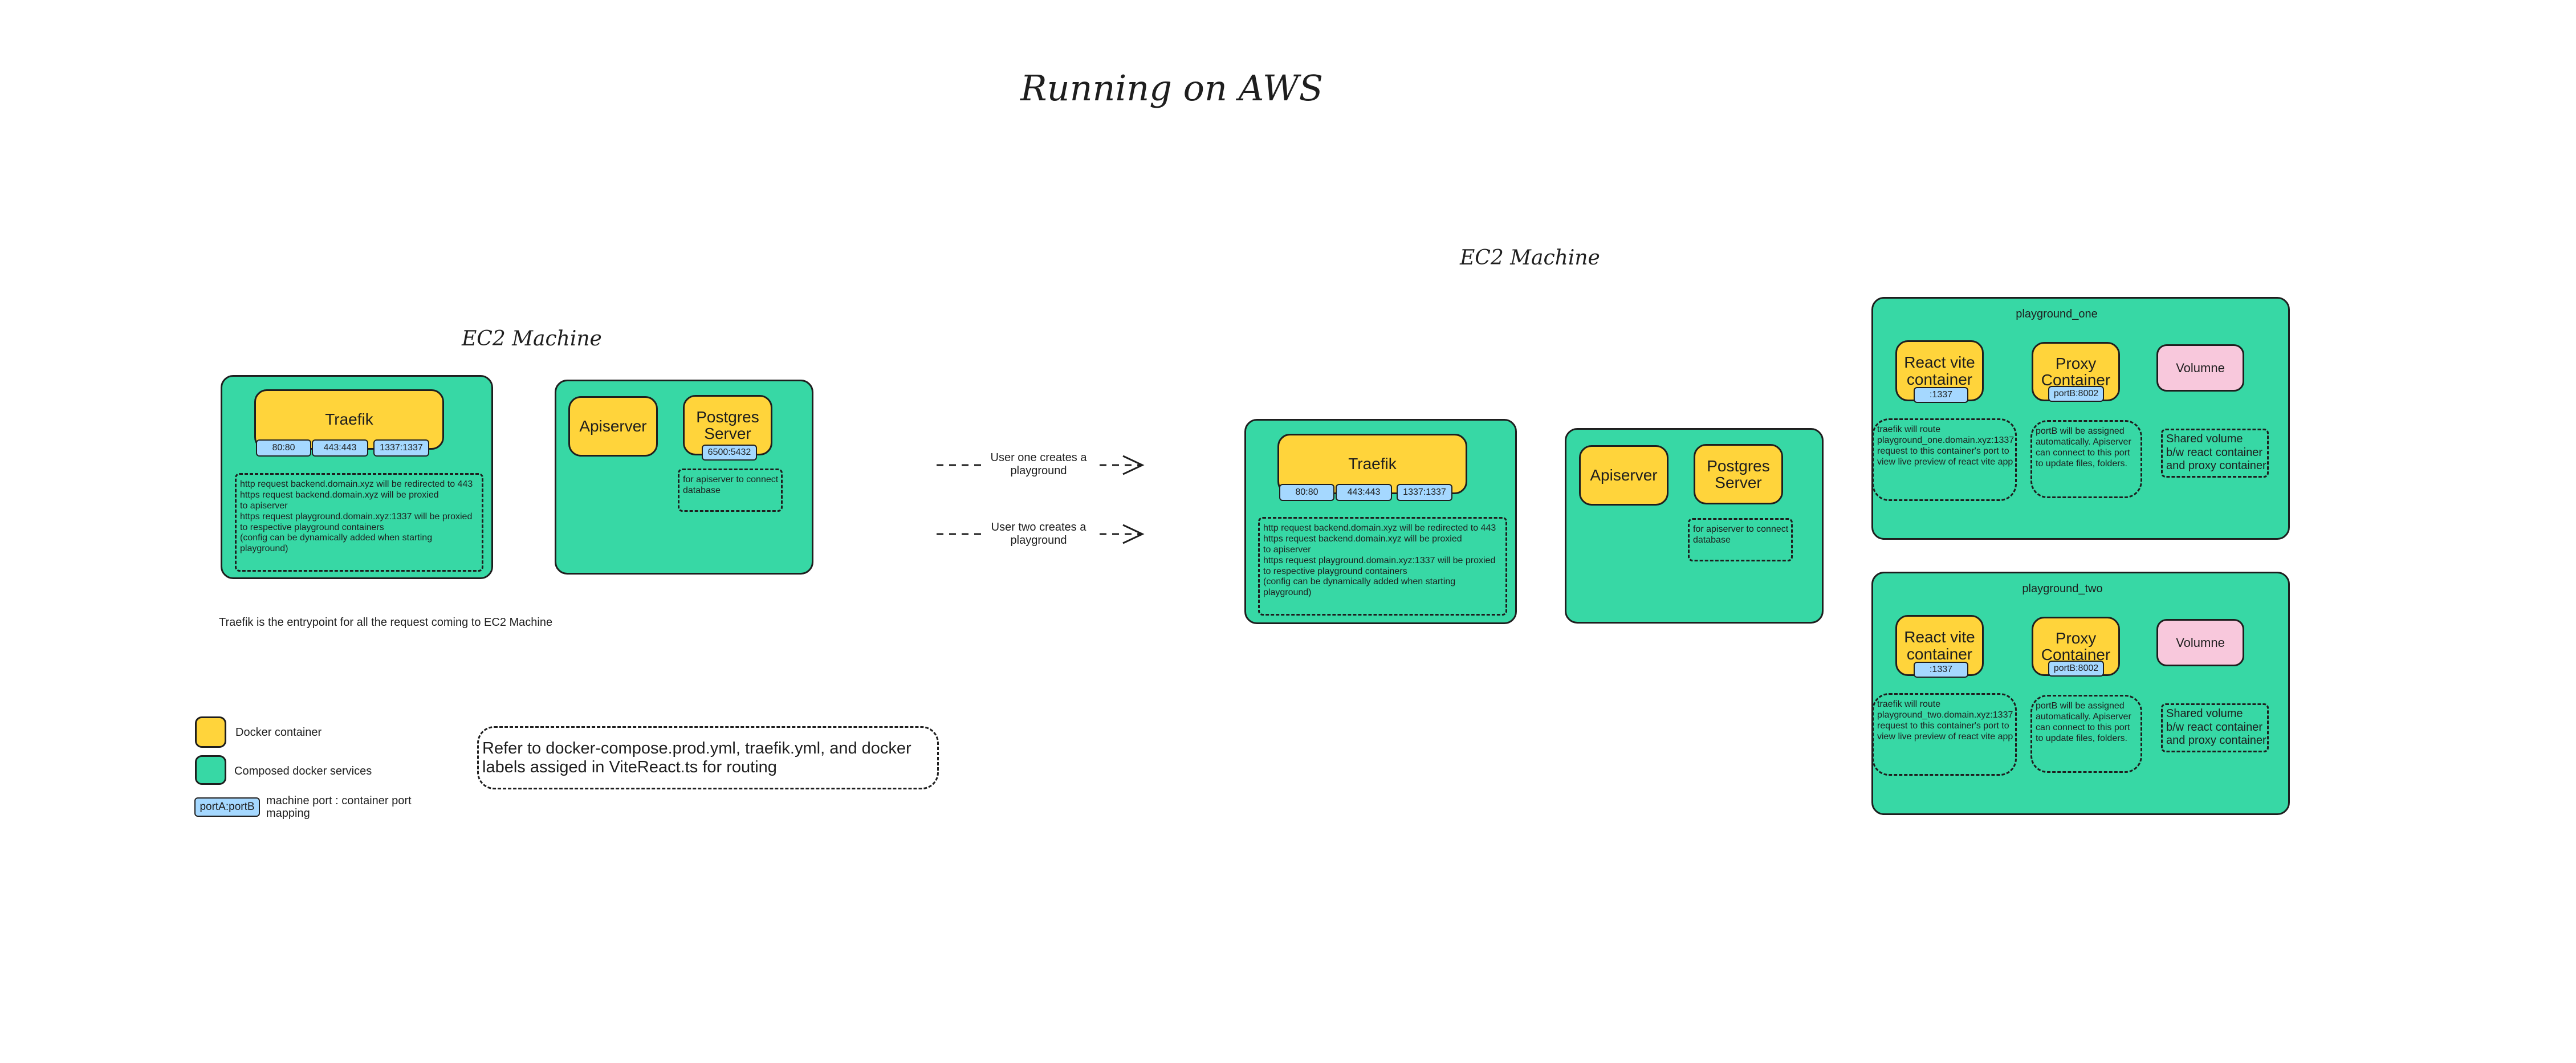  Describe the element at coordinates (2200, 368) in the screenshot. I see `playground-one-volume: Volumne` at that location.